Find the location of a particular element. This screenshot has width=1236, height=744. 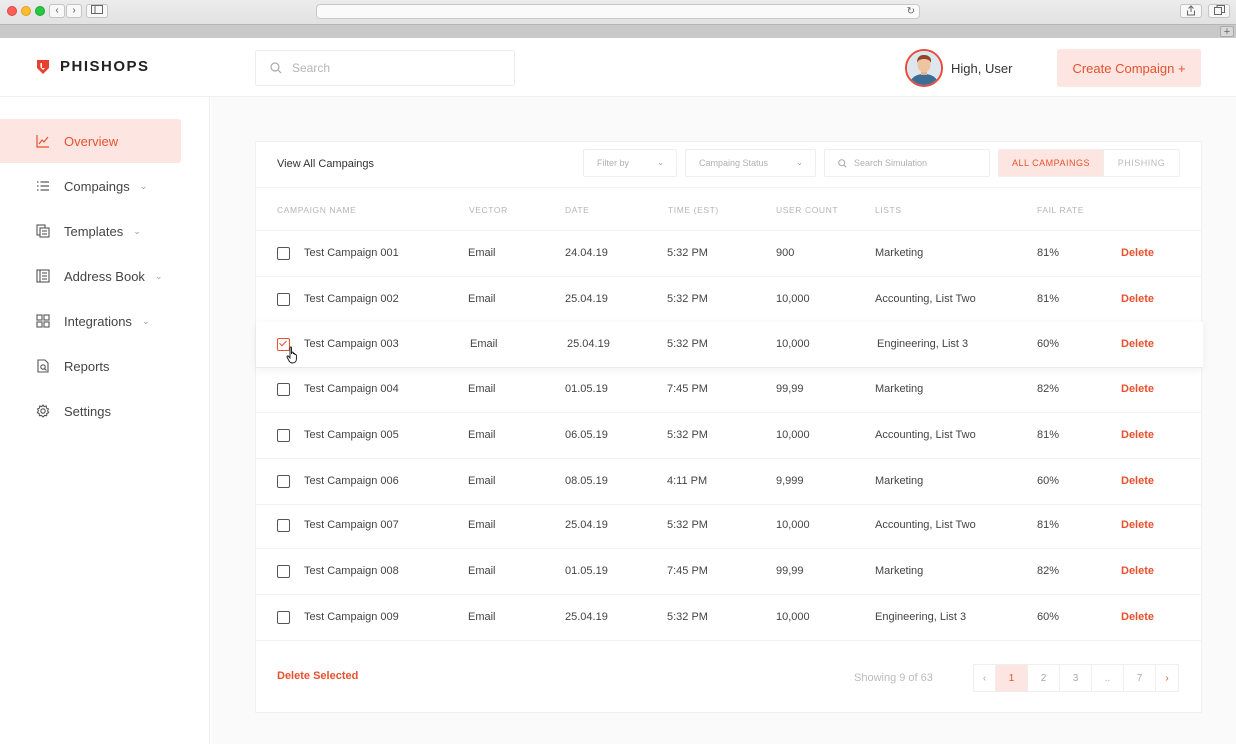

create-campaign-button: Create Compaign + is located at coordinates (1129, 68).